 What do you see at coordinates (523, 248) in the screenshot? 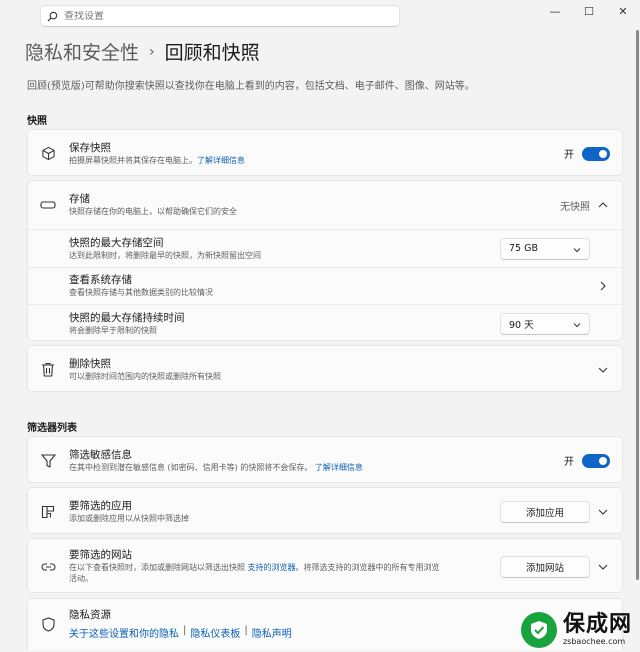
I see `max-storage-value: 75 GB` at bounding box center [523, 248].